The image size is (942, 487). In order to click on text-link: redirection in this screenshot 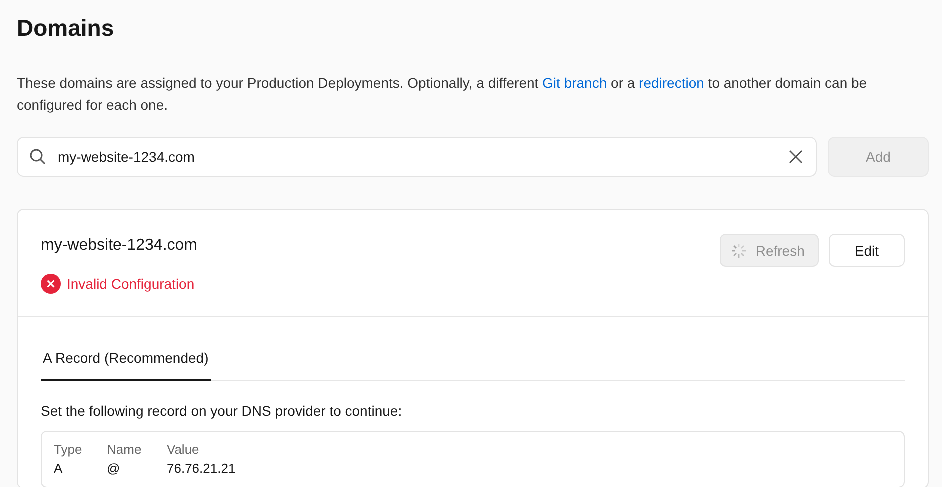, I will do `click(671, 83)`.